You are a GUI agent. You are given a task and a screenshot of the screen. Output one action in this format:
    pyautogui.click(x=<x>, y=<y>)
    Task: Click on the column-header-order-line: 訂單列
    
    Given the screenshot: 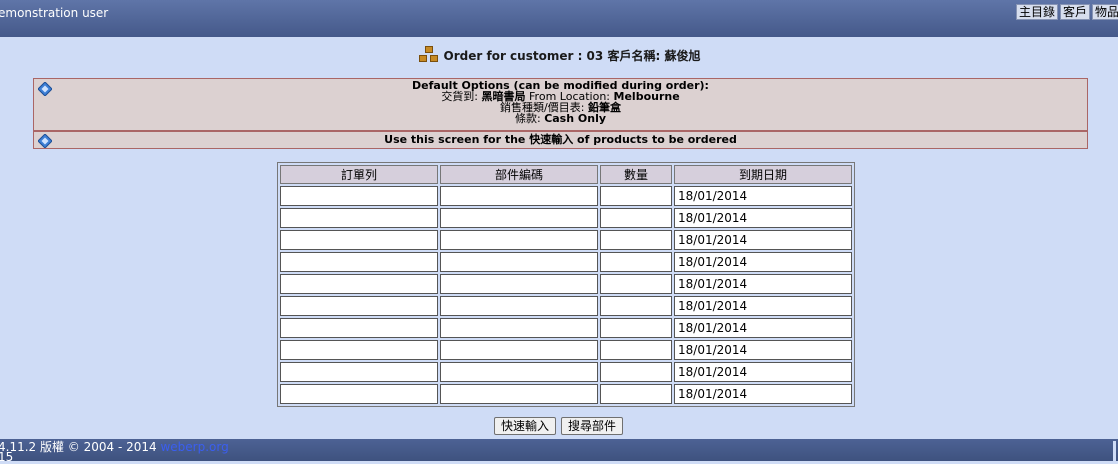 What is the action you would take?
    pyautogui.click(x=359, y=174)
    